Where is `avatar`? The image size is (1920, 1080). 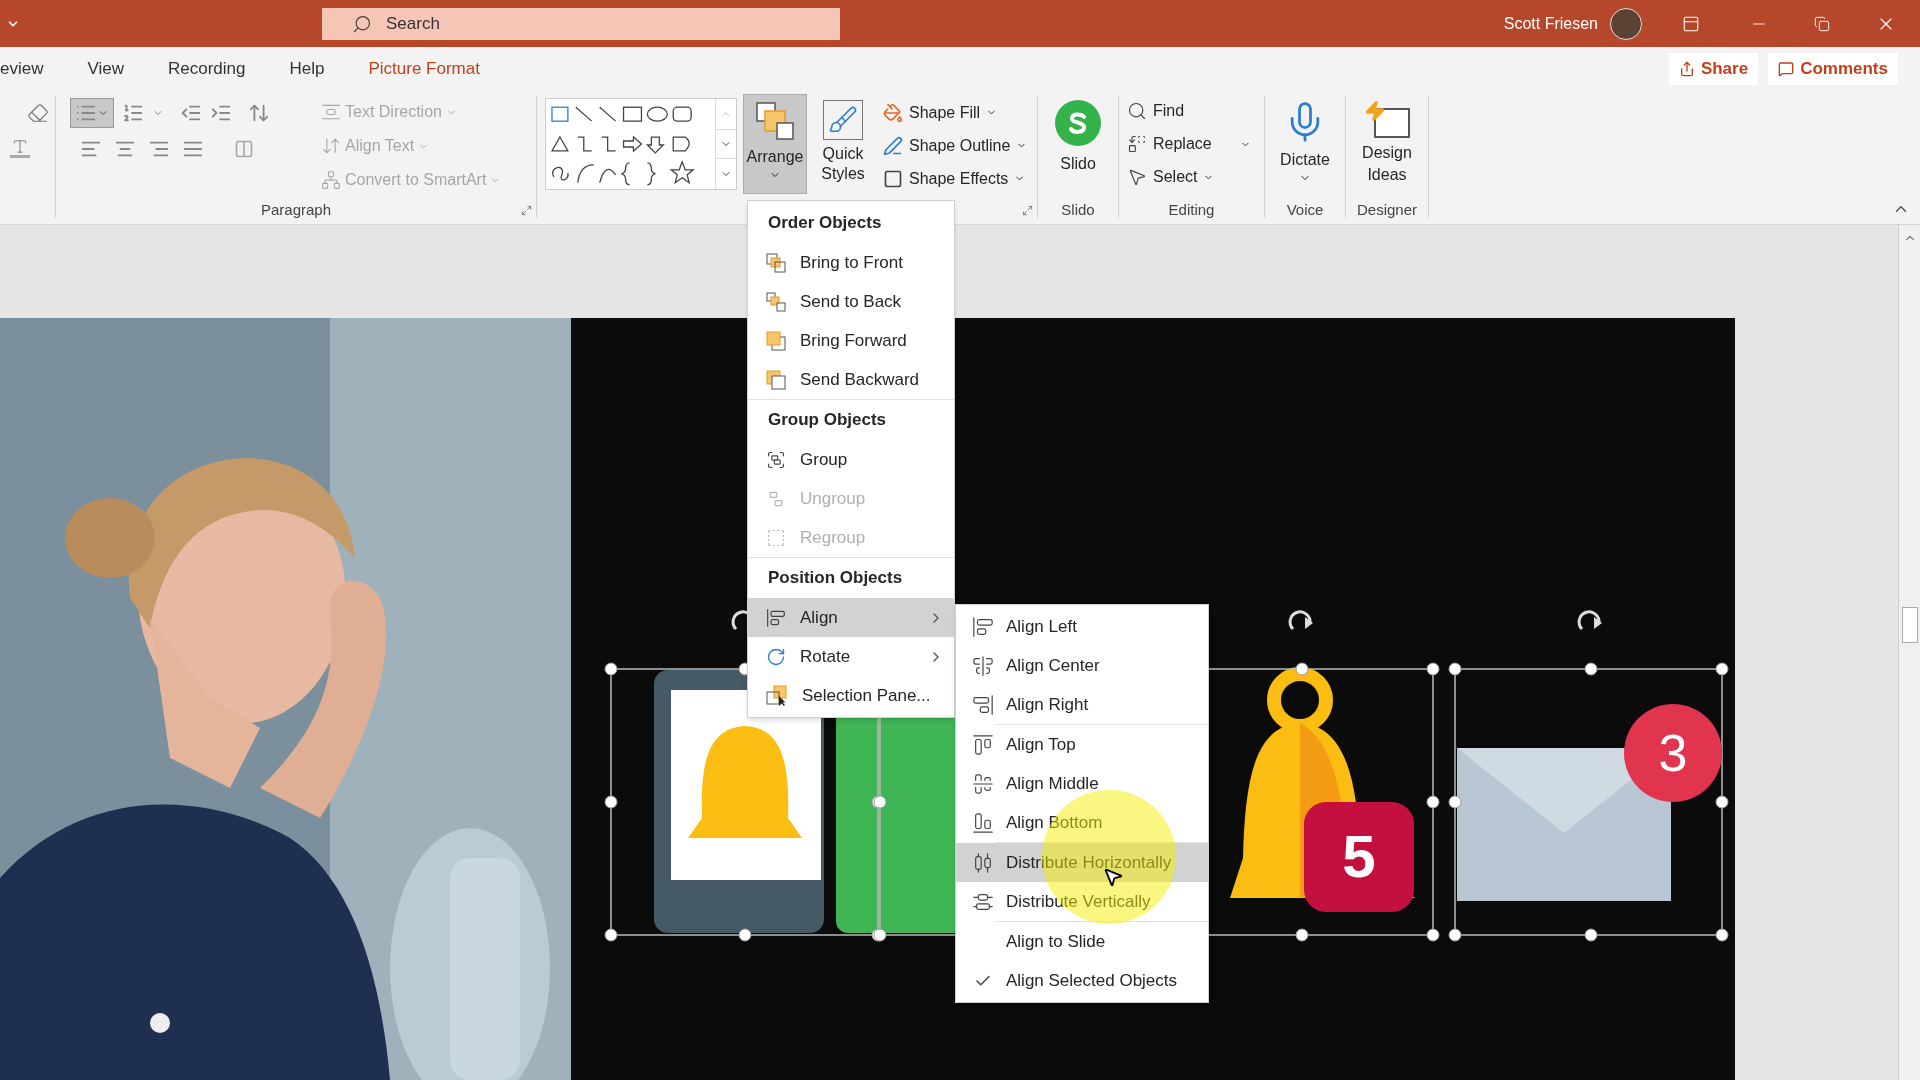
avatar is located at coordinates (1626, 23).